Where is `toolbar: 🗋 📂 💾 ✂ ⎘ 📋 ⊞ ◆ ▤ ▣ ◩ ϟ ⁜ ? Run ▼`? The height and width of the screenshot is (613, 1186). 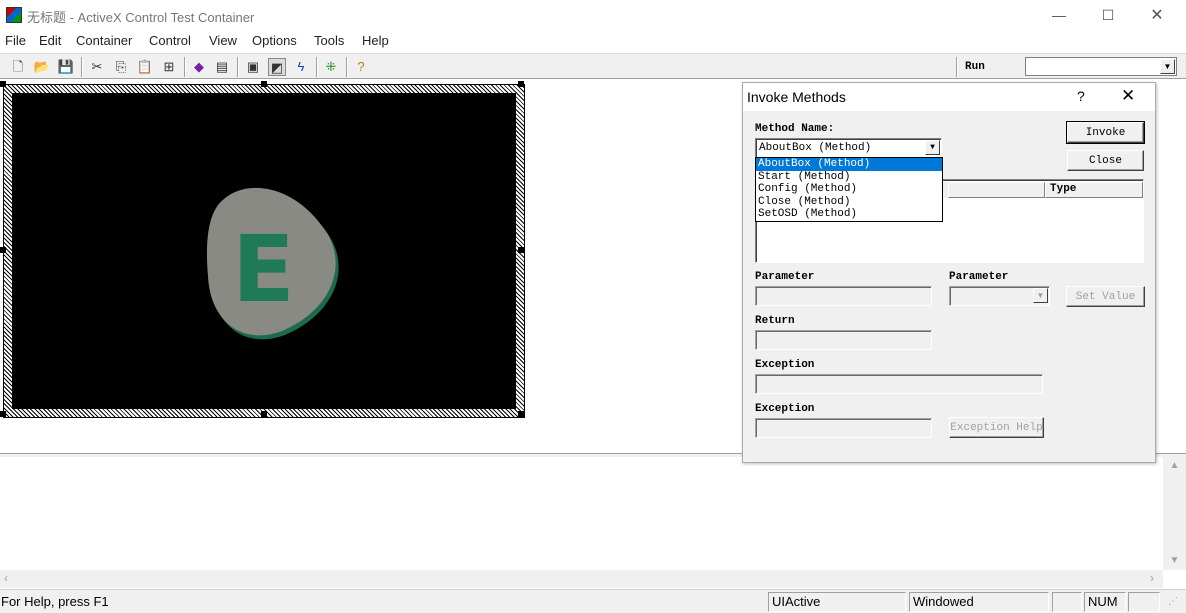 toolbar: 🗋 📂 💾 ✂ ⎘ 📋 ⊞ ◆ ▤ ▣ ◩ ϟ ⁜ ? Run ▼ is located at coordinates (593, 66).